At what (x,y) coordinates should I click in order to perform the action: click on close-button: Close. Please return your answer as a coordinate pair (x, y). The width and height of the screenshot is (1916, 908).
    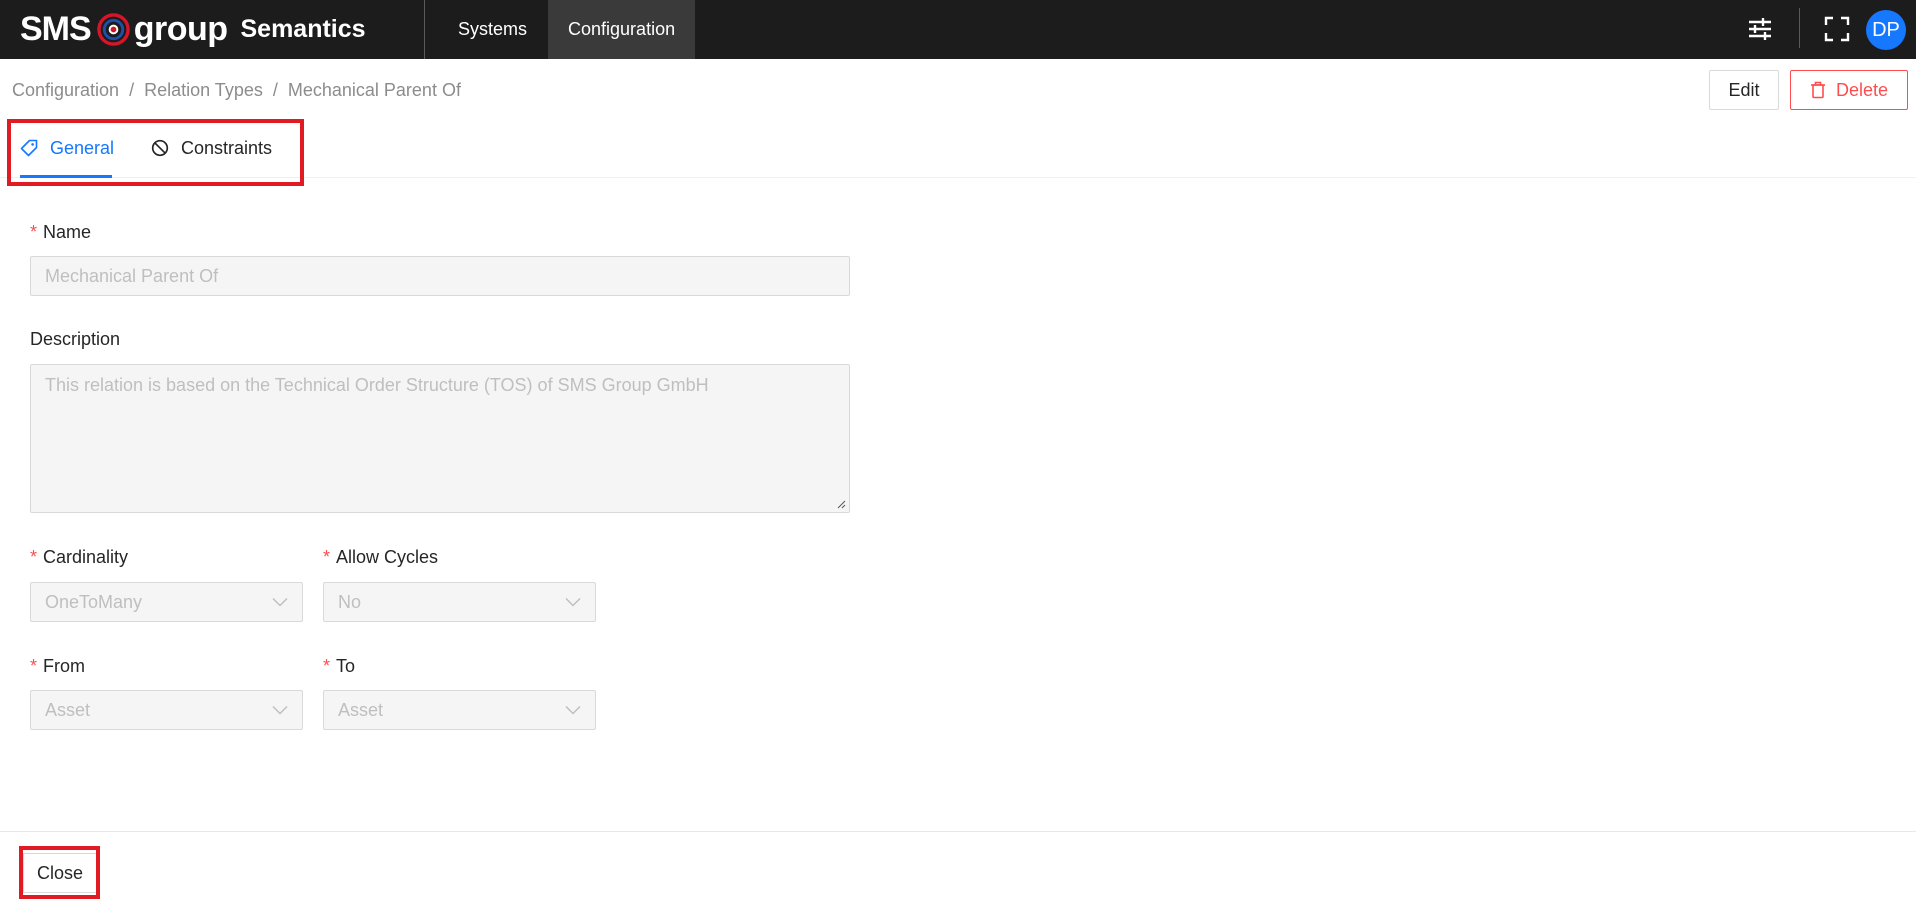
    Looking at the image, I should click on (60, 873).